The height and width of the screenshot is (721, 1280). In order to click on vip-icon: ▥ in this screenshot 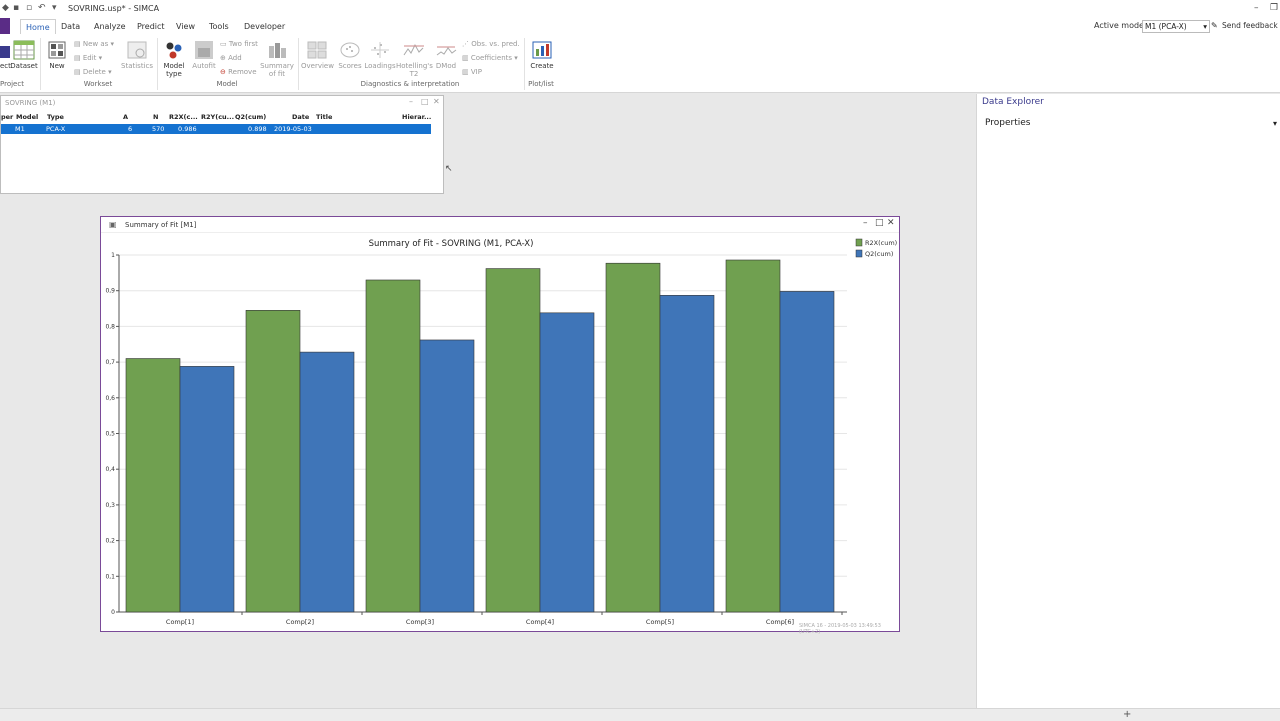, I will do `click(466, 72)`.